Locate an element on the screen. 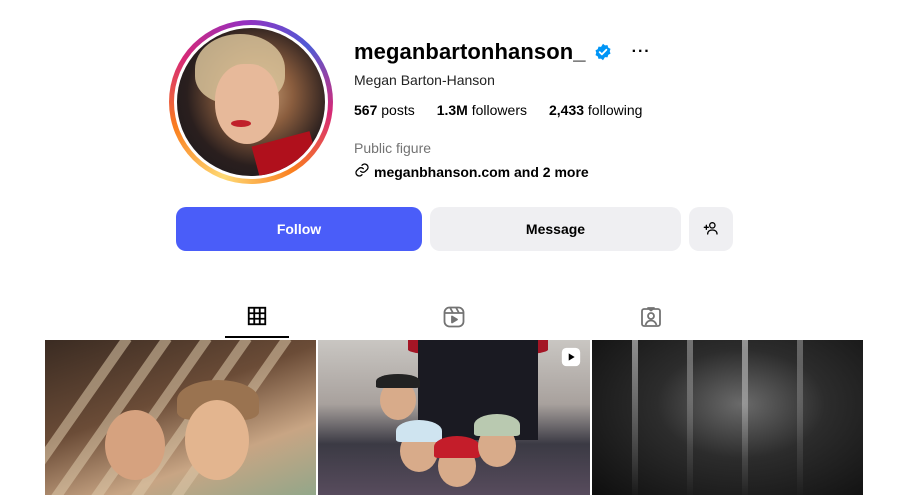  tab-tagged is located at coordinates (651, 319).